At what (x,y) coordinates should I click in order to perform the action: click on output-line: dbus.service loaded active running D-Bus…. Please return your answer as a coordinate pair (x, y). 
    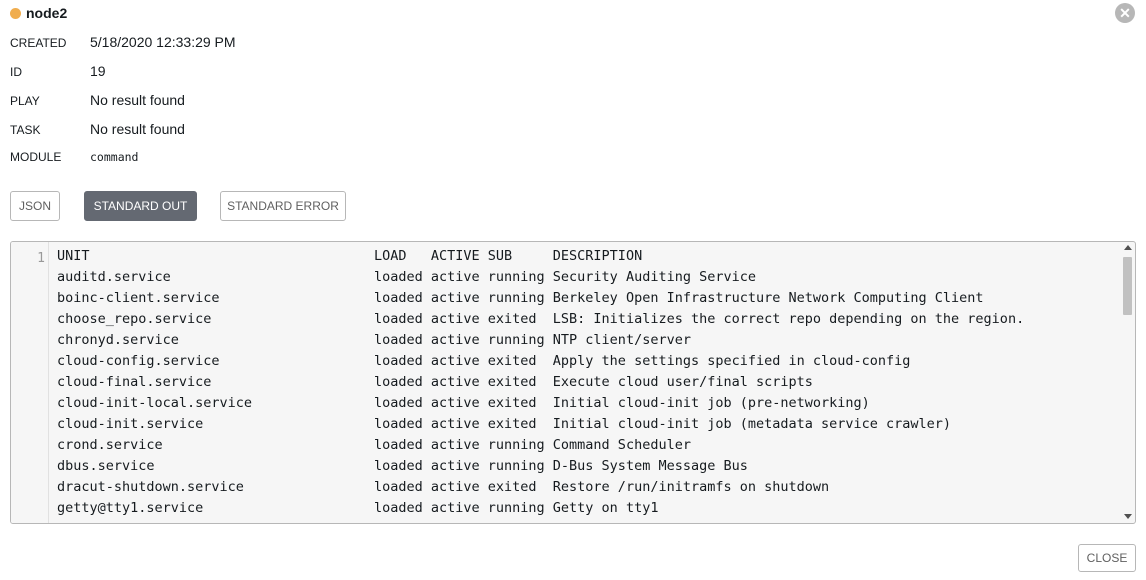
    Looking at the image, I should click on (402, 466).